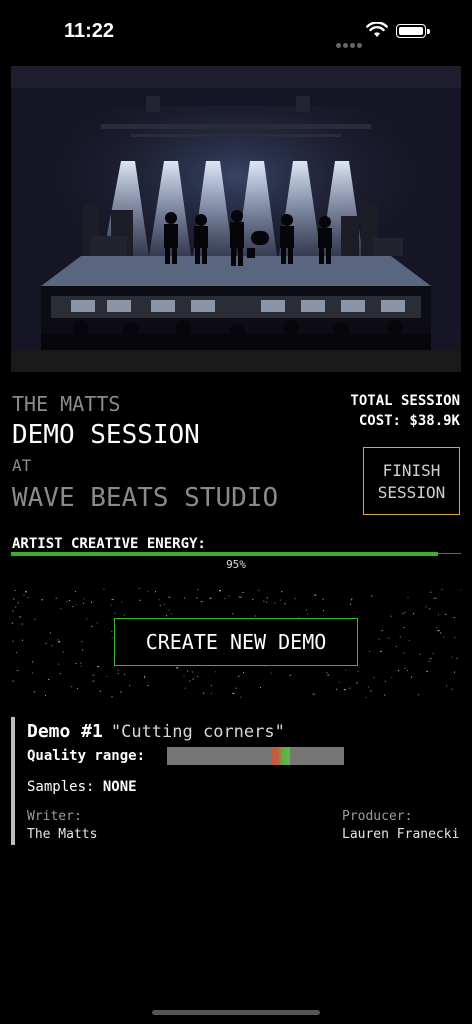 This screenshot has height=1024, width=472. What do you see at coordinates (61, 787) in the screenshot?
I see `samples-label: Samples:` at bounding box center [61, 787].